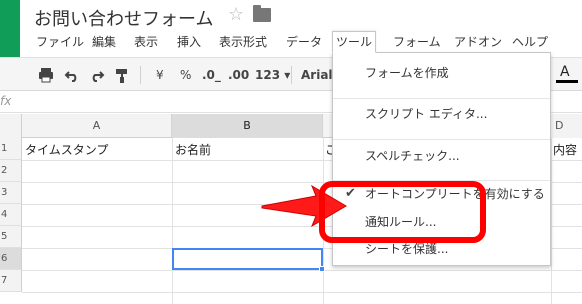 The image size is (582, 304). What do you see at coordinates (60, 42) in the screenshot?
I see `menu-file: ファイル` at bounding box center [60, 42].